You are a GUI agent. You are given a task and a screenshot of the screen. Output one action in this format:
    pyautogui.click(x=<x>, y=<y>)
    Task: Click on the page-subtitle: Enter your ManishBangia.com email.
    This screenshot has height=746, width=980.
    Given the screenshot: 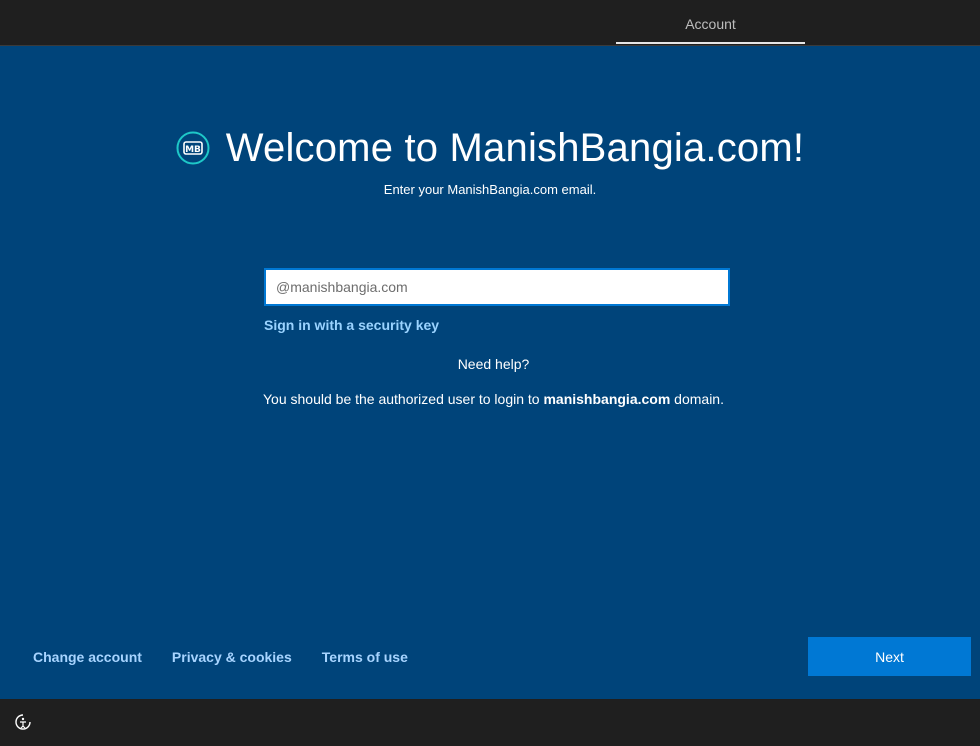 What is the action you would take?
    pyautogui.click(x=490, y=189)
    